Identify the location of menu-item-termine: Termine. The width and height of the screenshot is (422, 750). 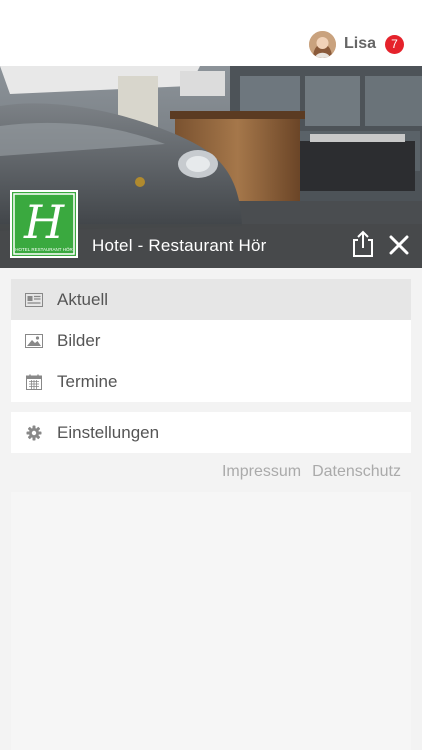
(211, 381).